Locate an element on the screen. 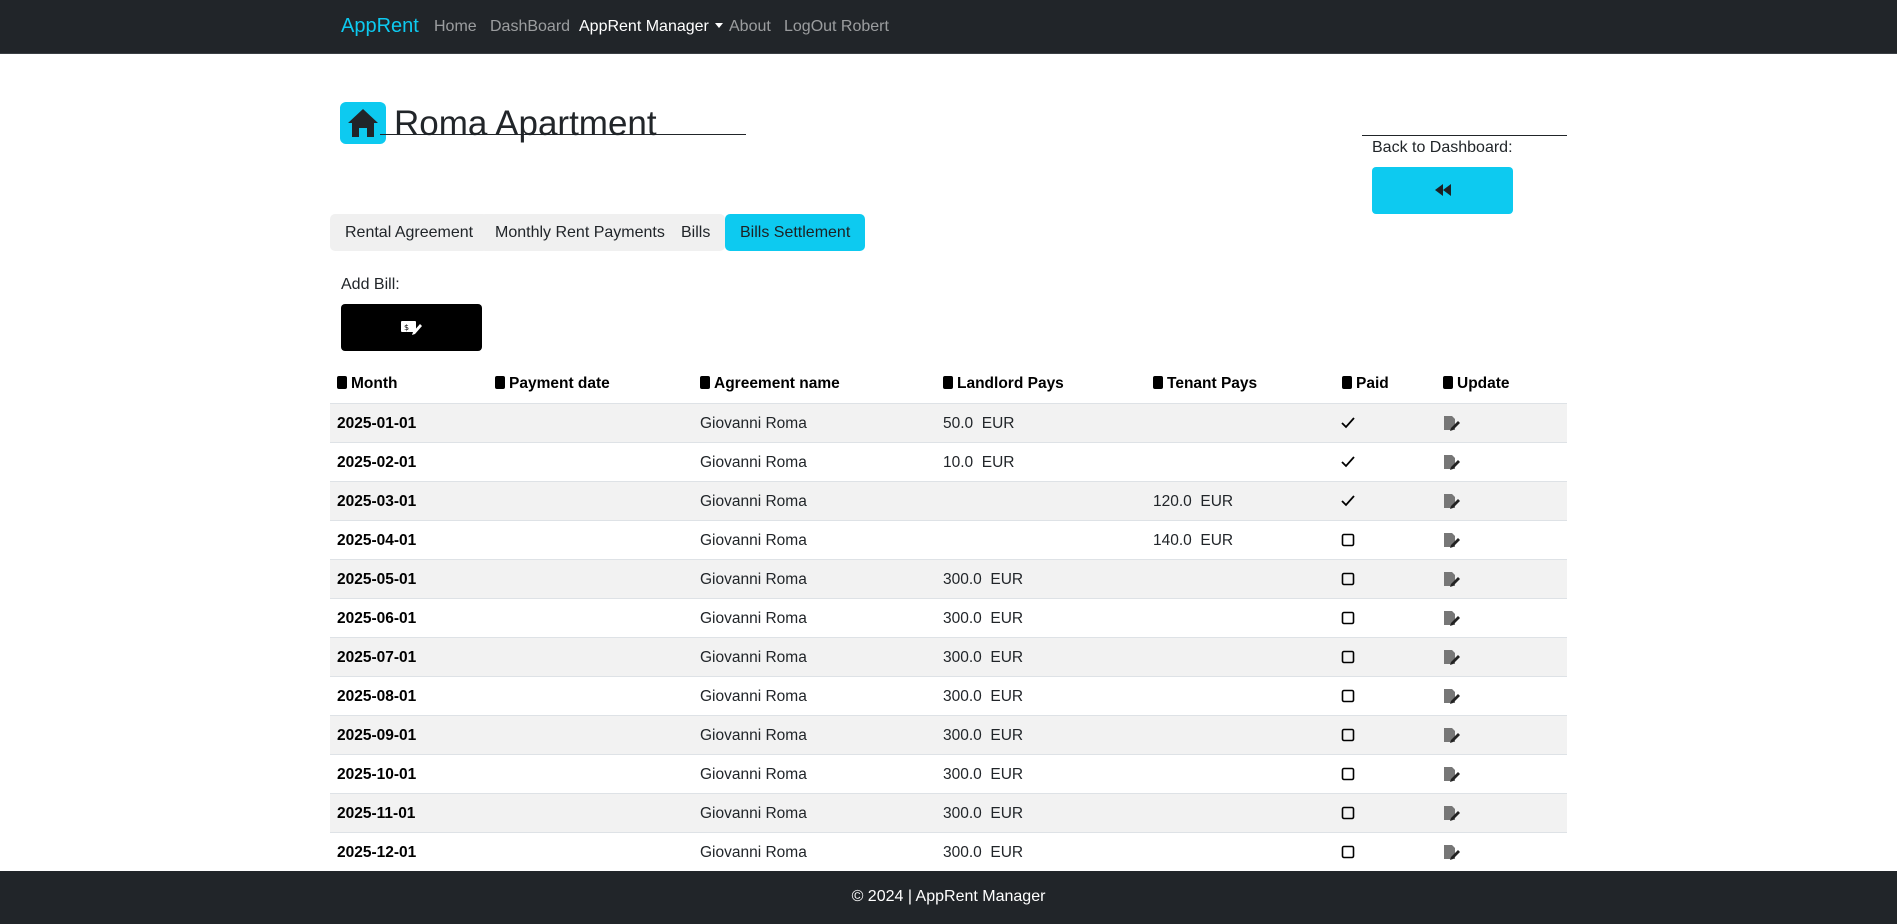  cell-tenant-pays: 140.0 EUR is located at coordinates (1193, 540).